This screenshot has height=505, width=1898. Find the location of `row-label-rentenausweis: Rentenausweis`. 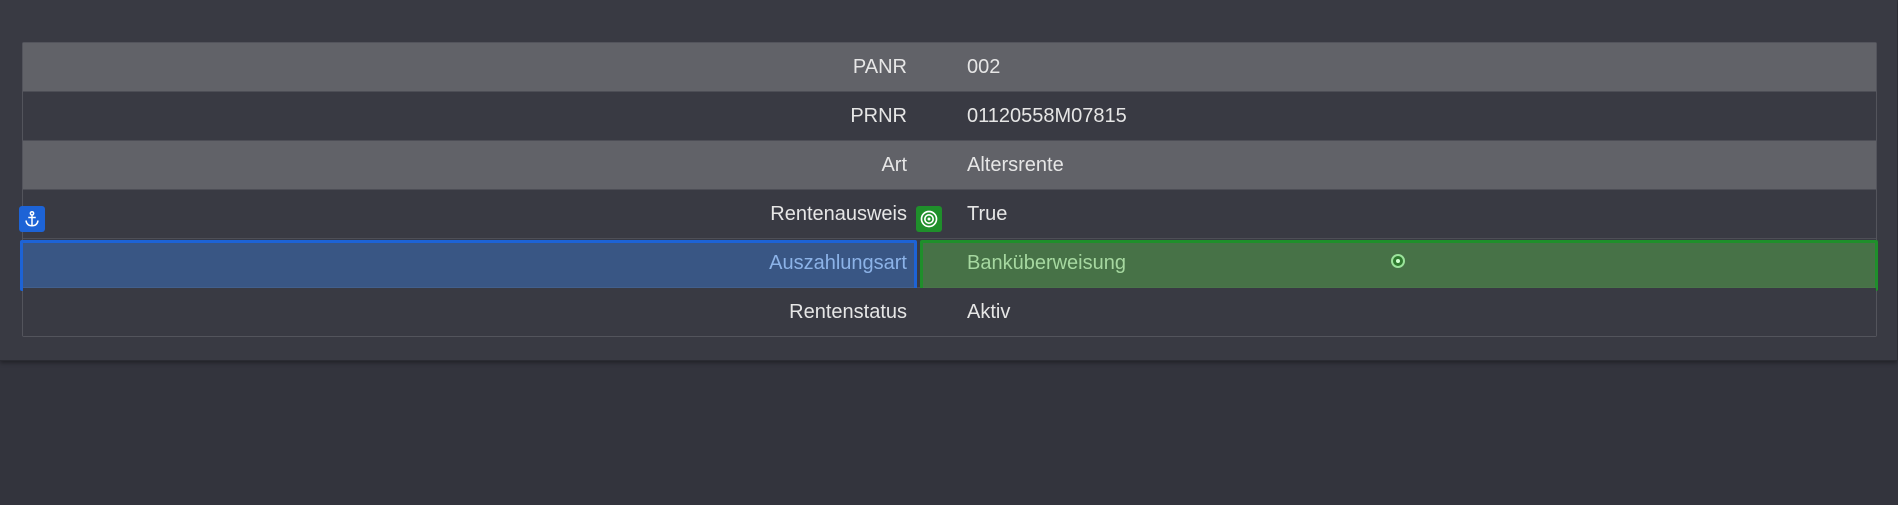

row-label-rentenausweis: Rentenausweis is located at coordinates (838, 213).